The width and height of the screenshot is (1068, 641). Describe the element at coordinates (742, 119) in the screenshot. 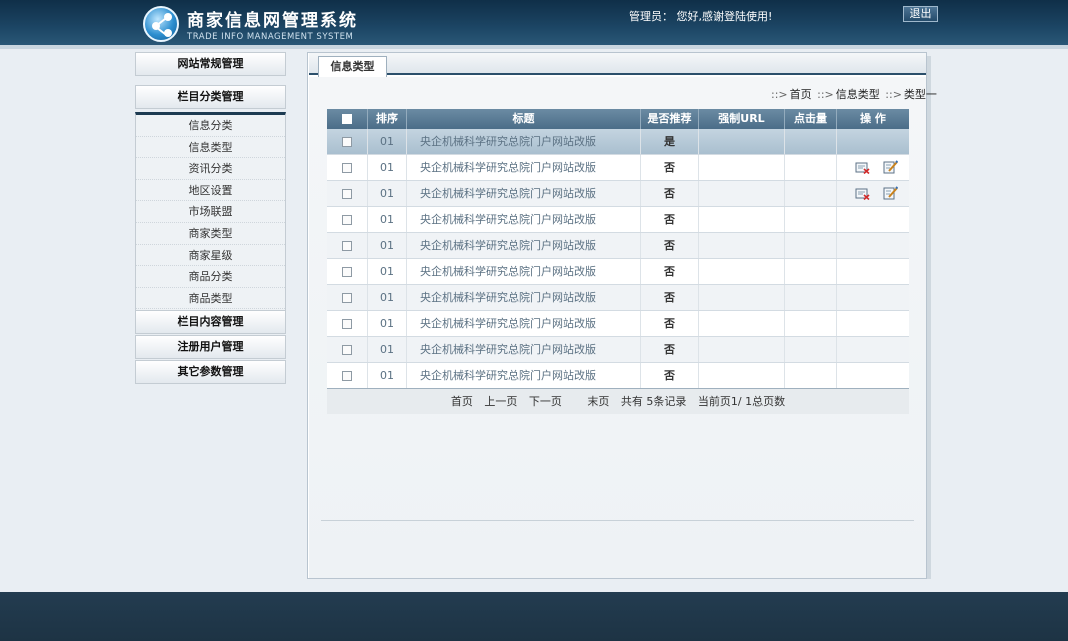

I see `header-force-url: 强制URL` at that location.